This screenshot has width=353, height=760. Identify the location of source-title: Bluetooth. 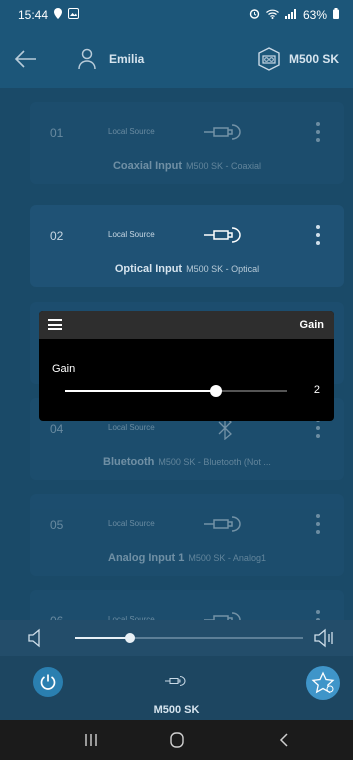
(129, 462).